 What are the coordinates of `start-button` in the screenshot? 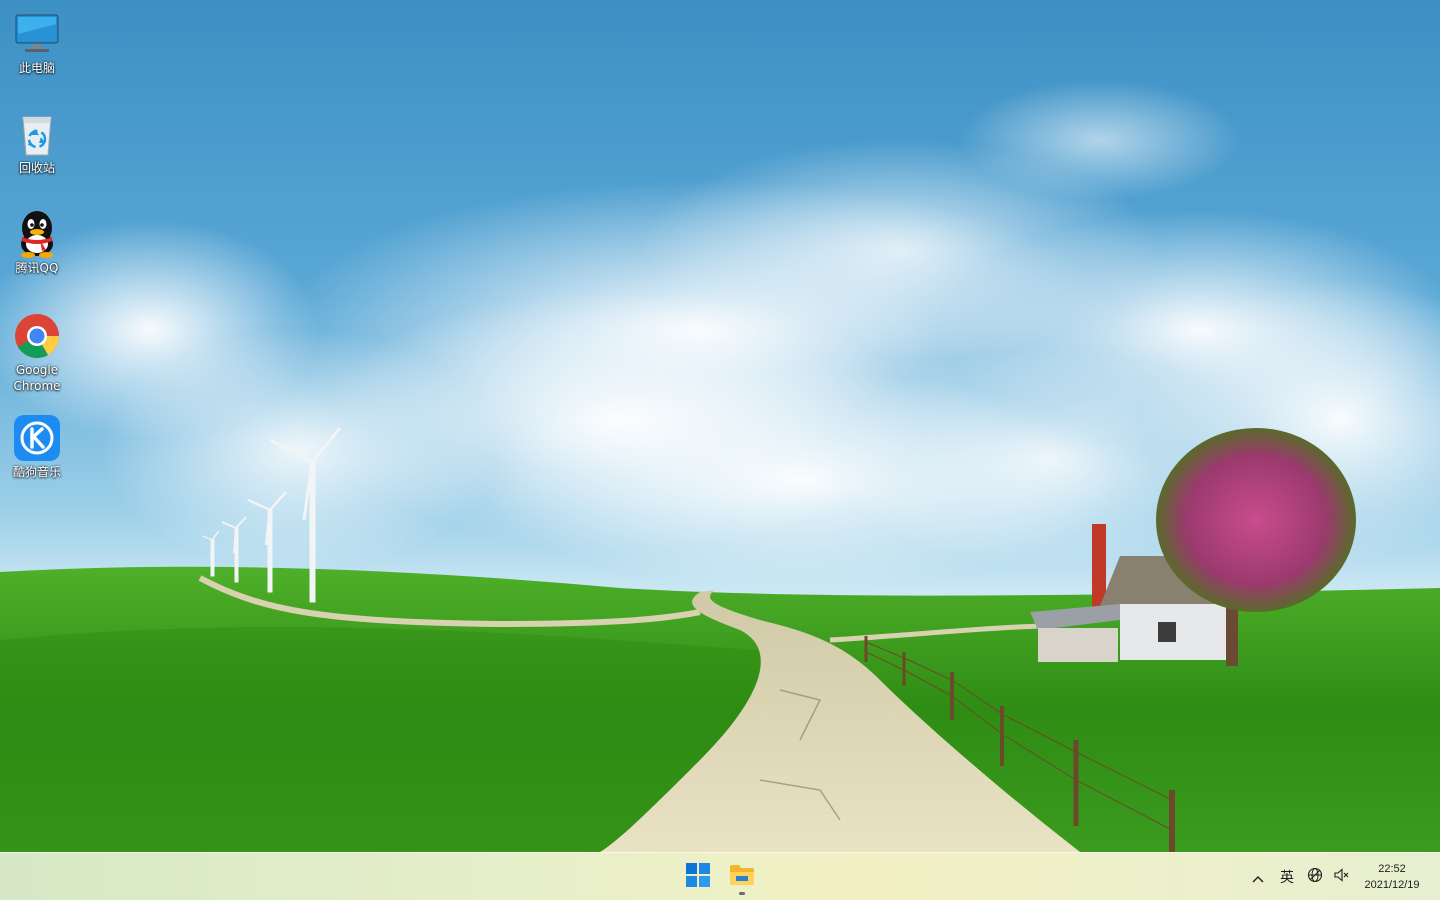 It's located at (698, 877).